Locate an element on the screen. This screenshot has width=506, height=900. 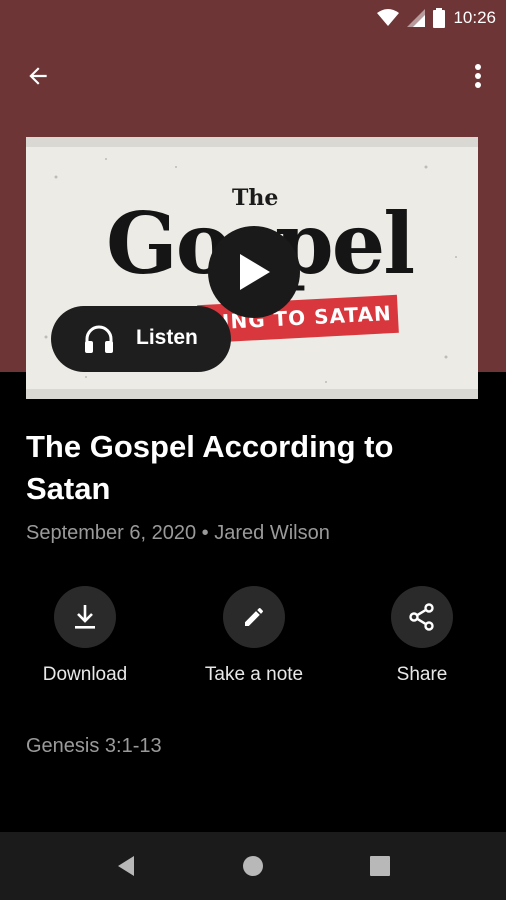
signal-icon is located at coordinates (416, 18).